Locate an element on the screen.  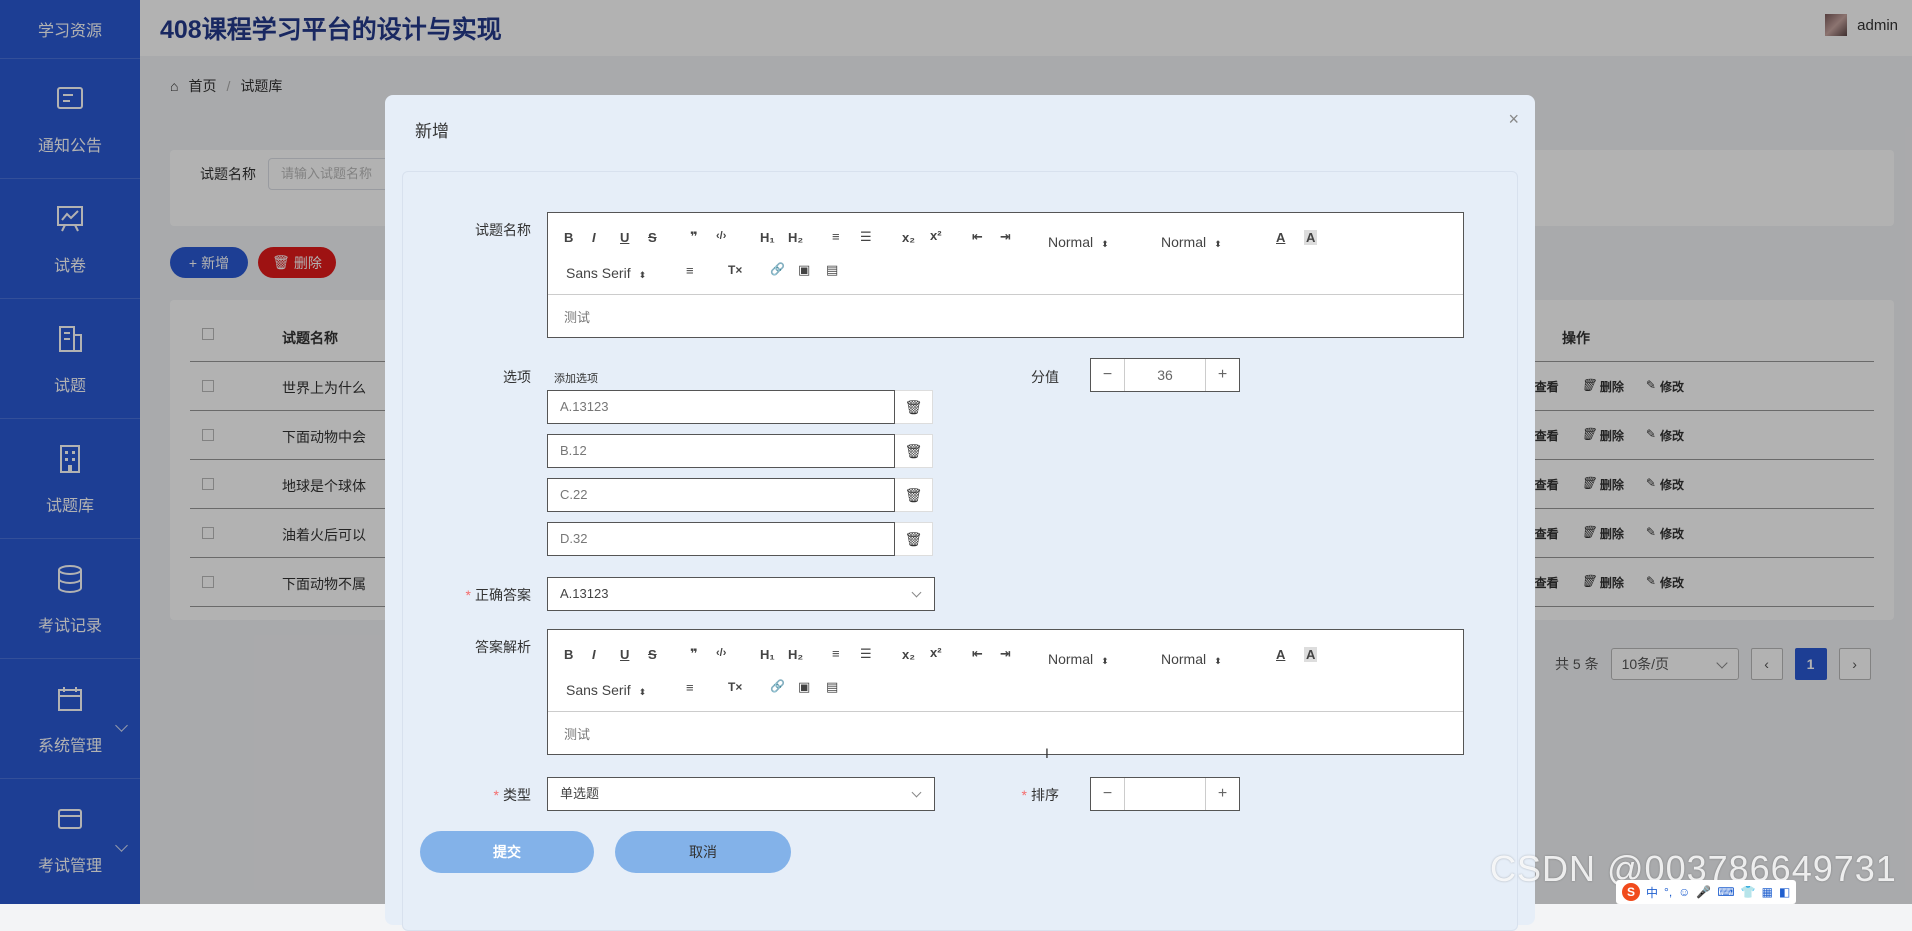
score-stepper: − 36 + is located at coordinates (1165, 375).